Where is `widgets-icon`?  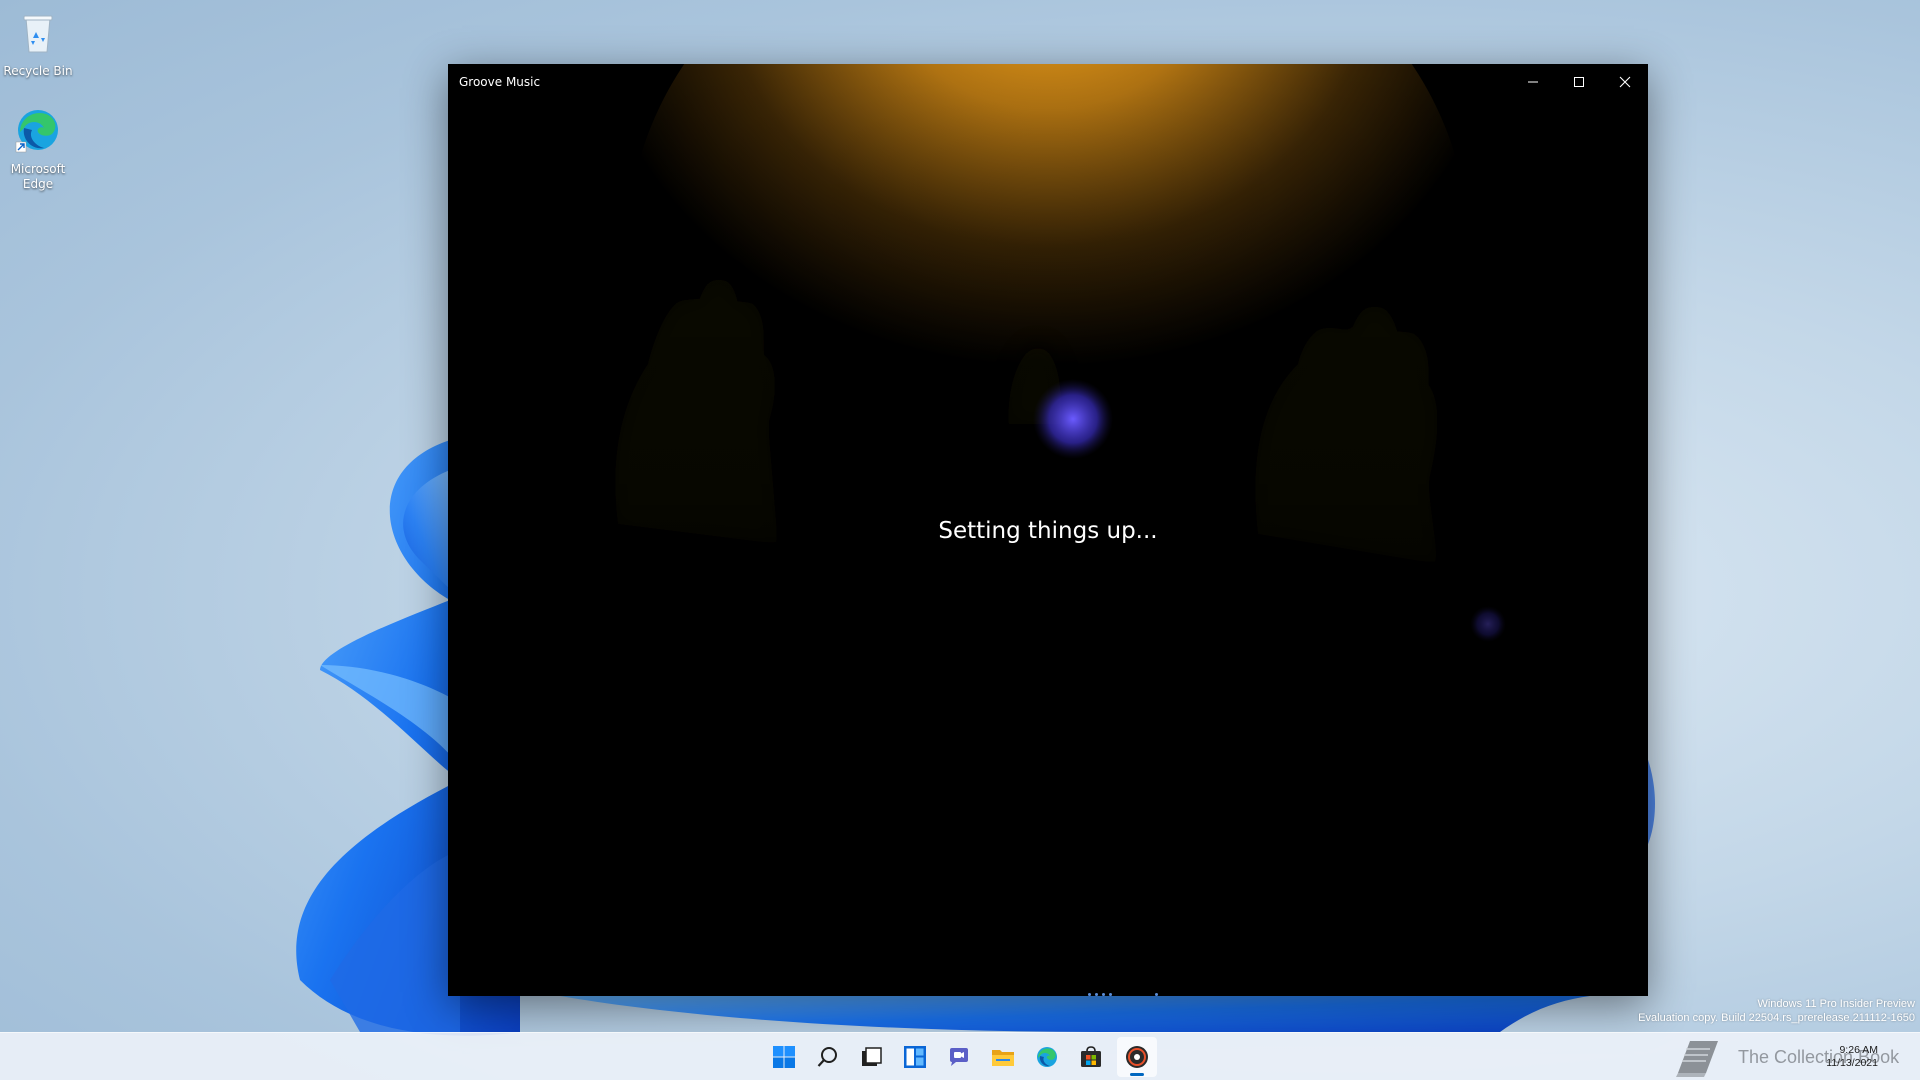
widgets-icon is located at coordinates (915, 1057).